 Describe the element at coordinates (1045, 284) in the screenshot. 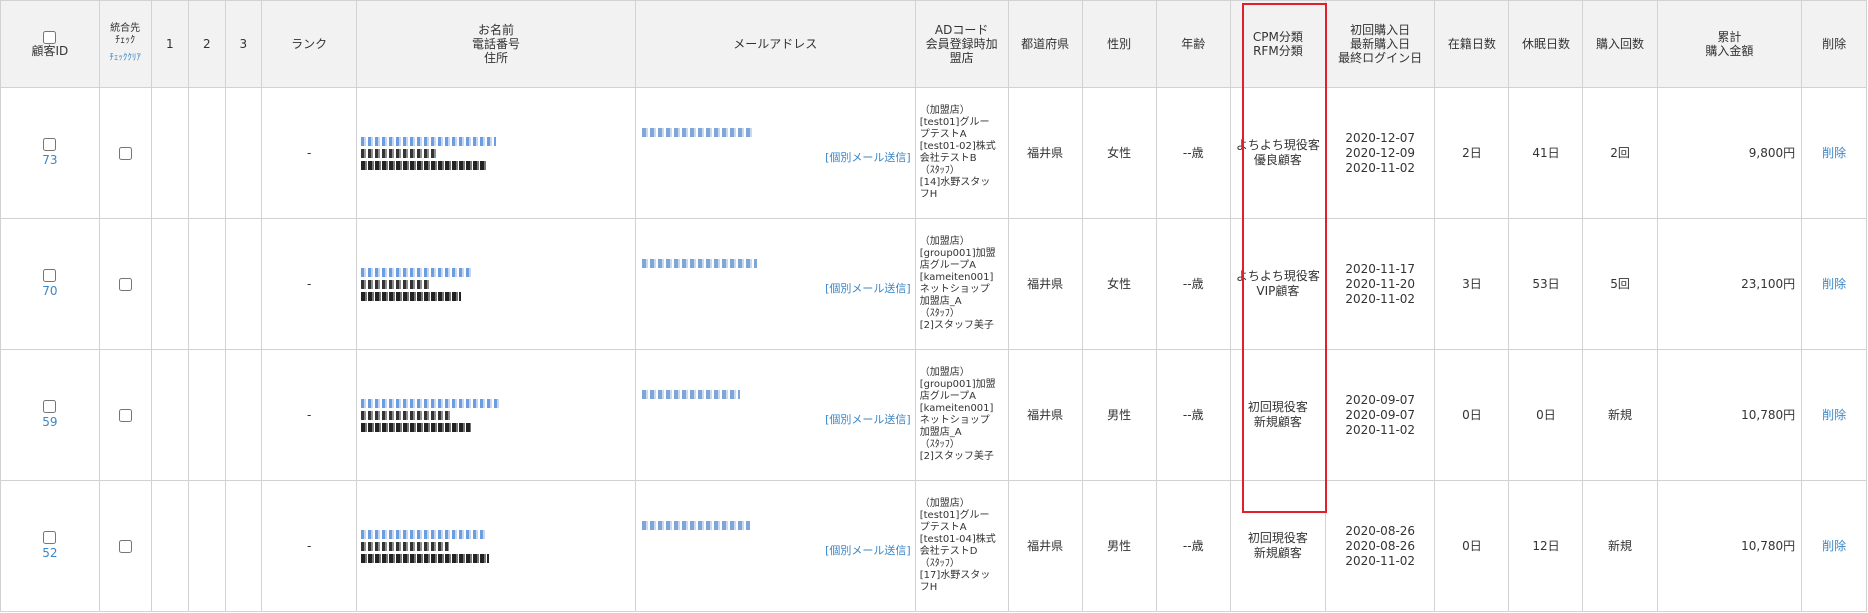

I see `prefecture-cell: 福井県` at that location.